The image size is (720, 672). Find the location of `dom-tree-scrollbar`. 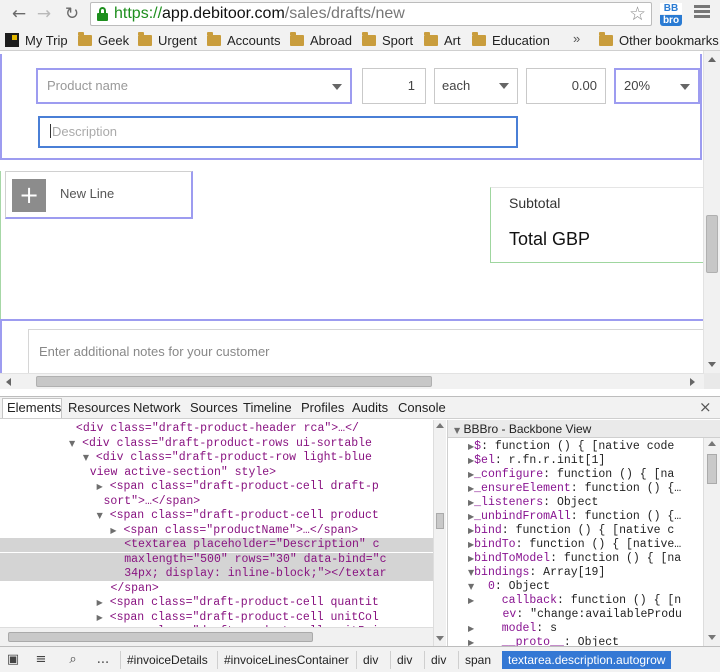

dom-tree-scrollbar is located at coordinates (439, 533).